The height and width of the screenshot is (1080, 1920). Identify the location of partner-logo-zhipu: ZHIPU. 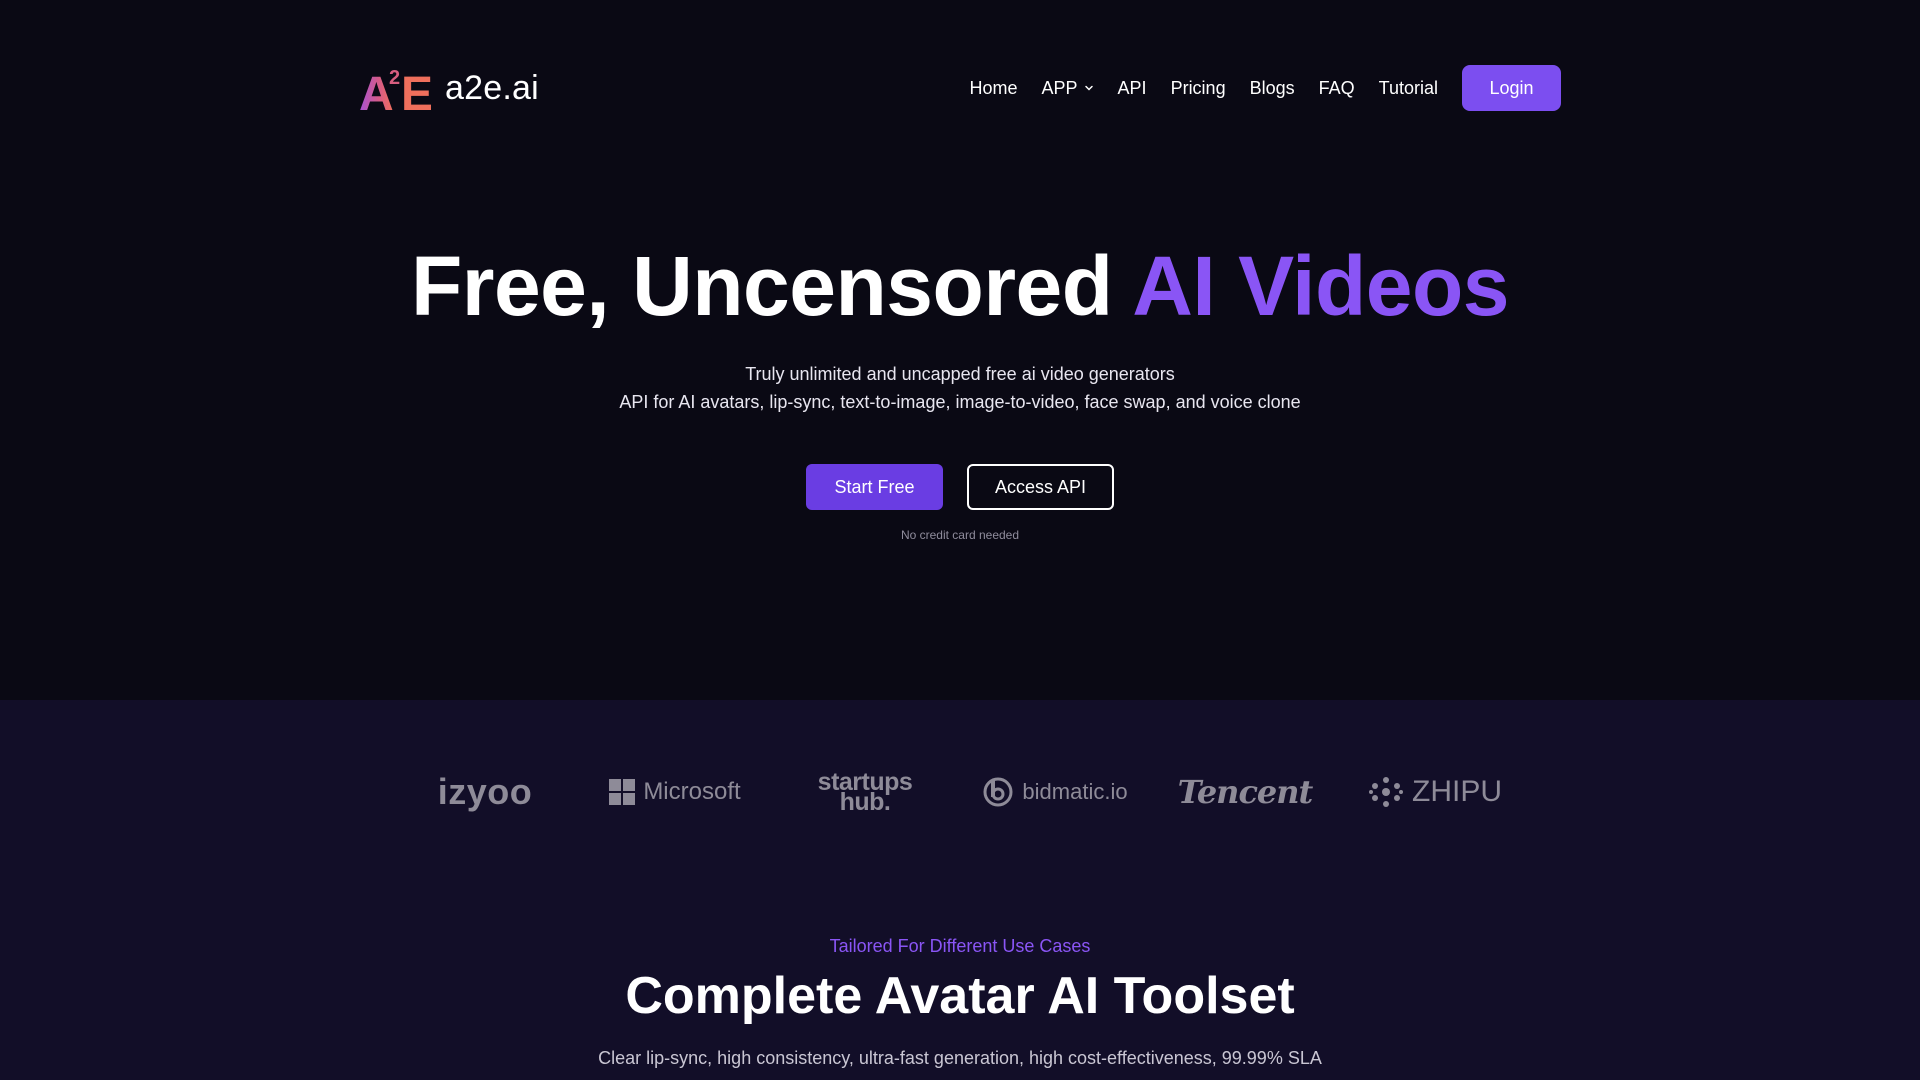
(1435, 792).